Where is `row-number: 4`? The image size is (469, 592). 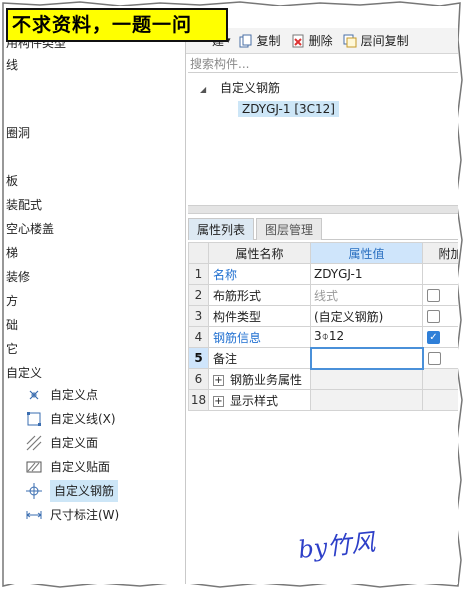
row-number: 4 is located at coordinates (198, 337).